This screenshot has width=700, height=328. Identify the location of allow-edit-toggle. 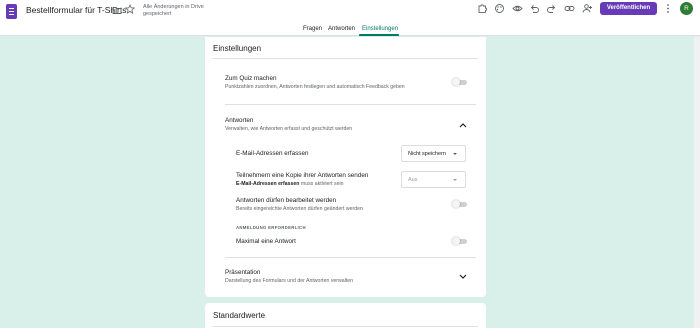
(459, 204).